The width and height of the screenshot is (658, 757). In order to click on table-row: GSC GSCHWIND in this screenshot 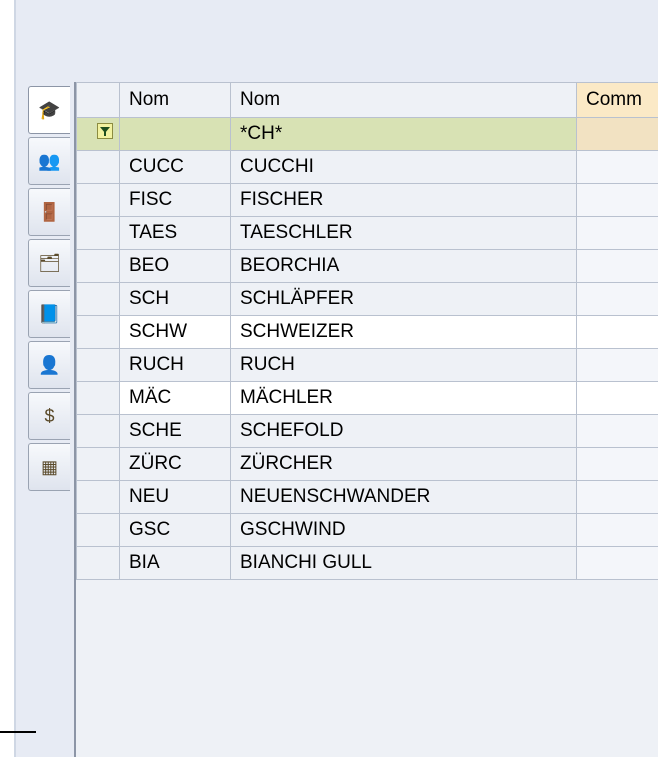, I will do `click(367, 530)`.